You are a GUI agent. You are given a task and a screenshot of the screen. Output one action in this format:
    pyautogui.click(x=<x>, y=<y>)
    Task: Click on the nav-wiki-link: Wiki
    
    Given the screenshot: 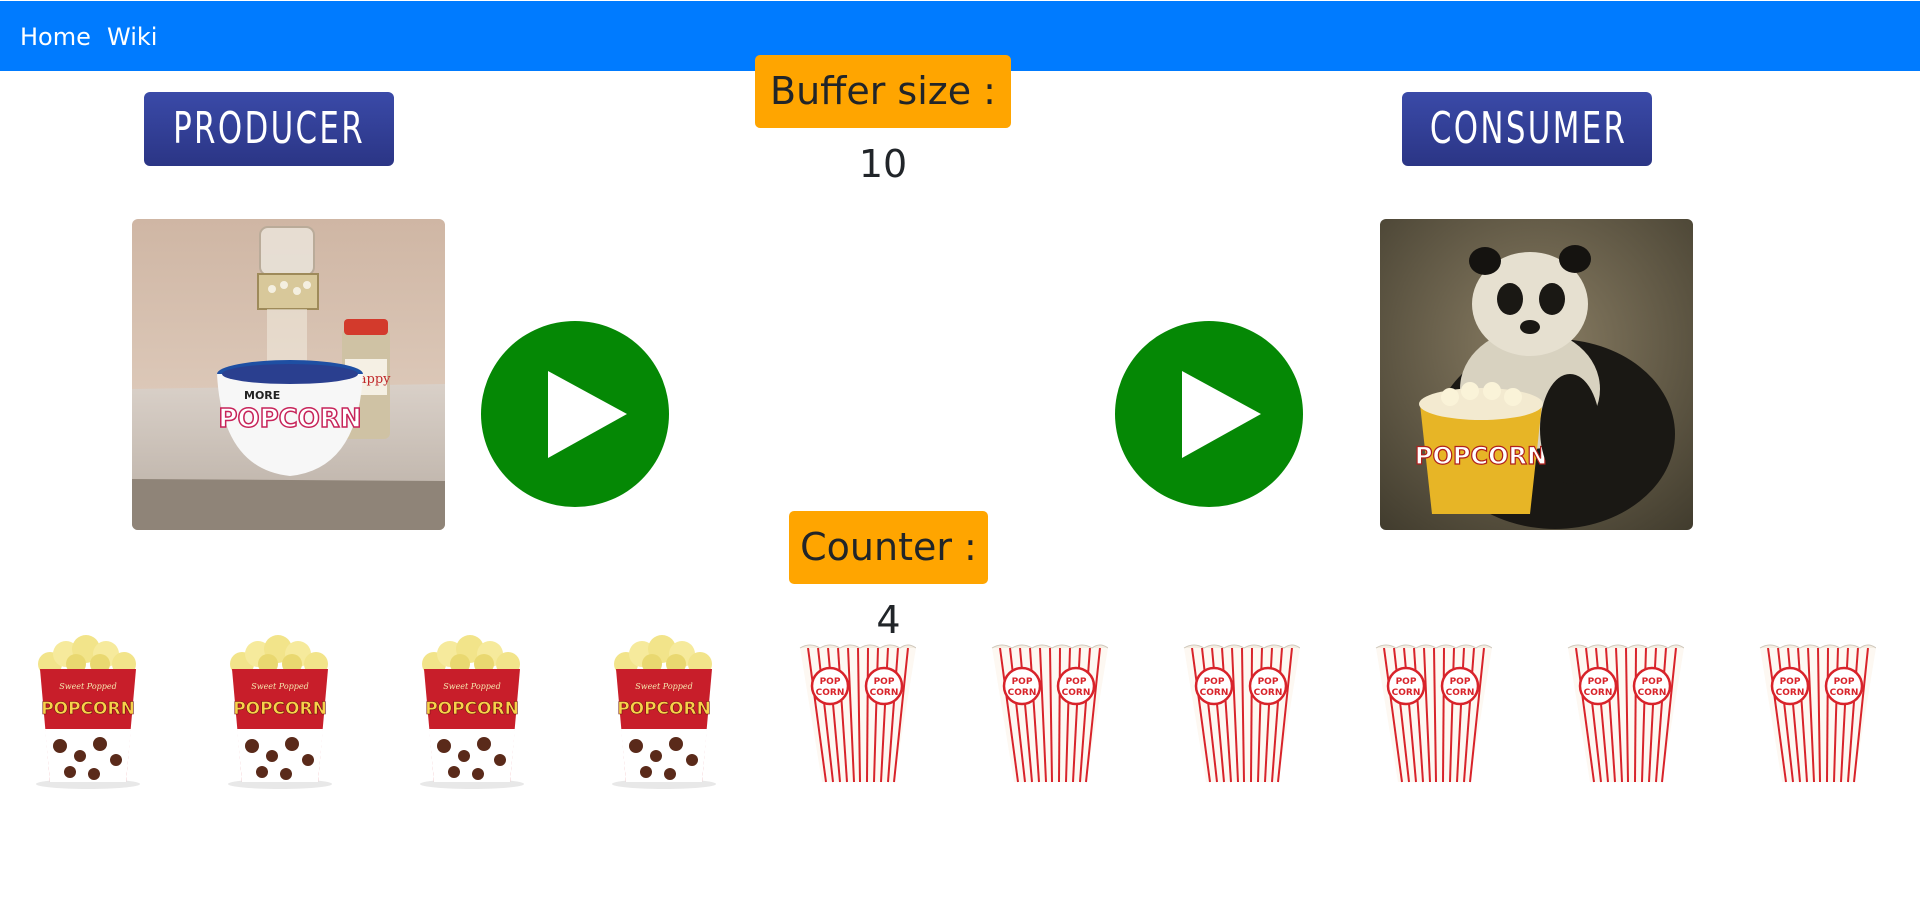 What is the action you would take?
    pyautogui.click(x=132, y=37)
    